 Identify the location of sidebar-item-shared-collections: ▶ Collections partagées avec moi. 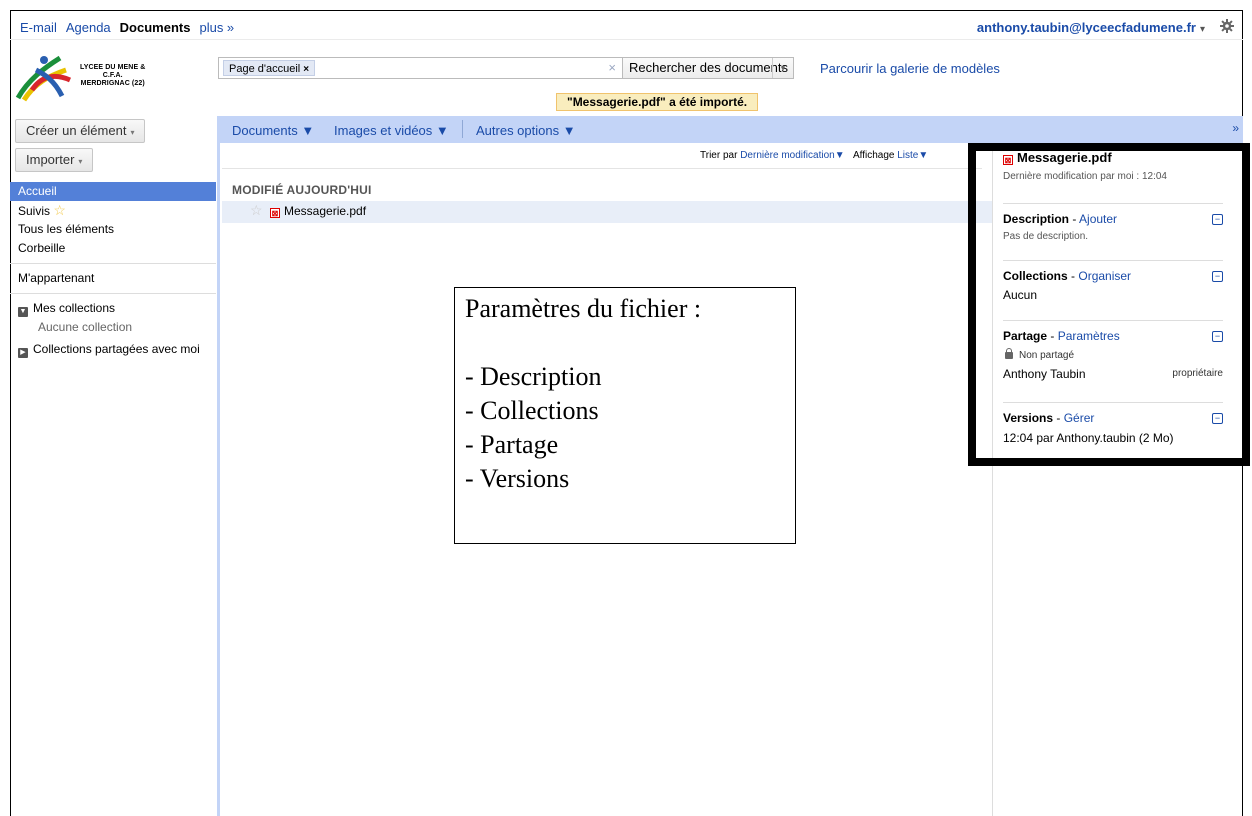
(113, 349).